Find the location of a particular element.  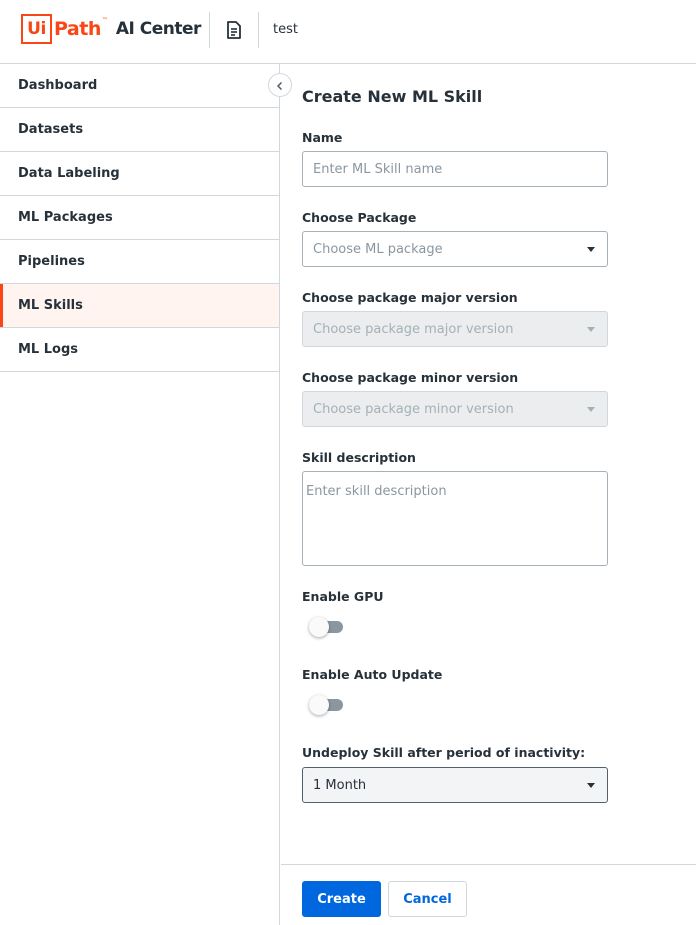

cancel-button: Cancel is located at coordinates (427, 899).